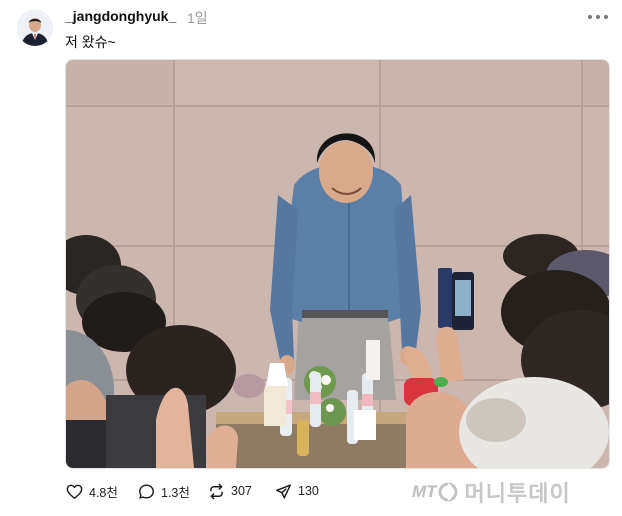 The width and height of the screenshot is (622, 516). I want to click on repost-button: 307, so click(229, 491).